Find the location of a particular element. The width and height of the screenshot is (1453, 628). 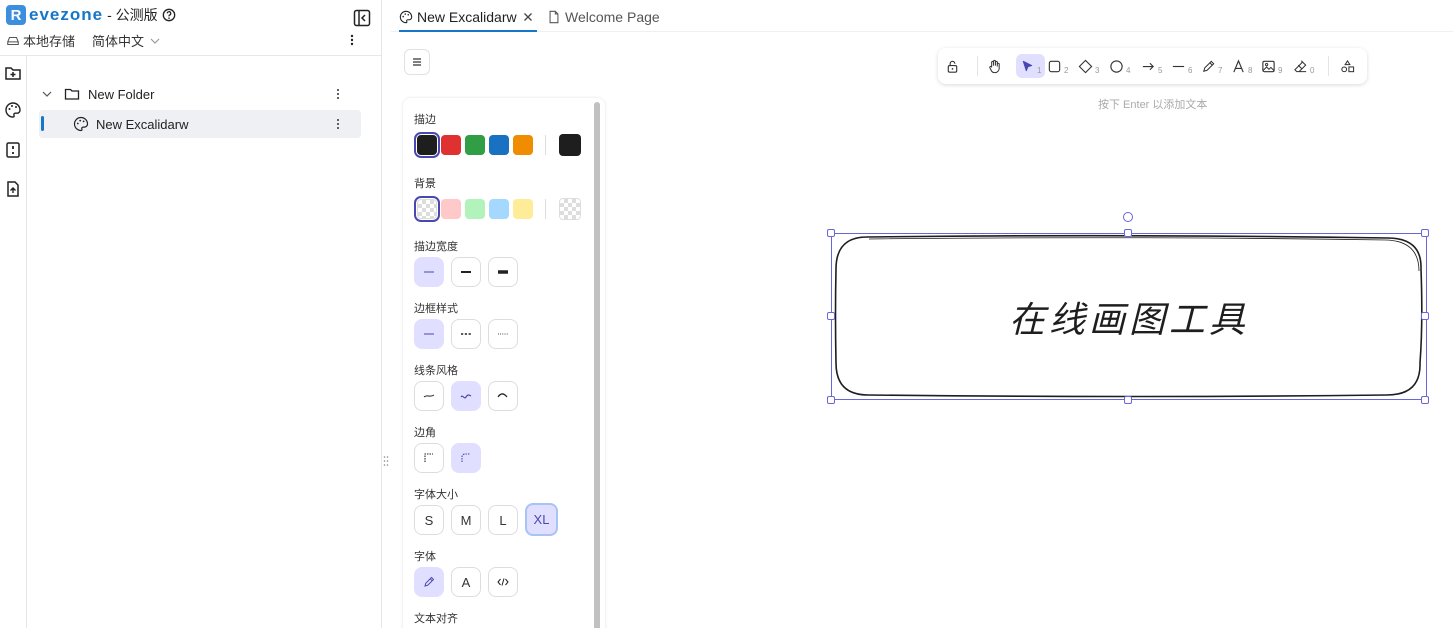

resize-handle-sw is located at coordinates (831, 400).